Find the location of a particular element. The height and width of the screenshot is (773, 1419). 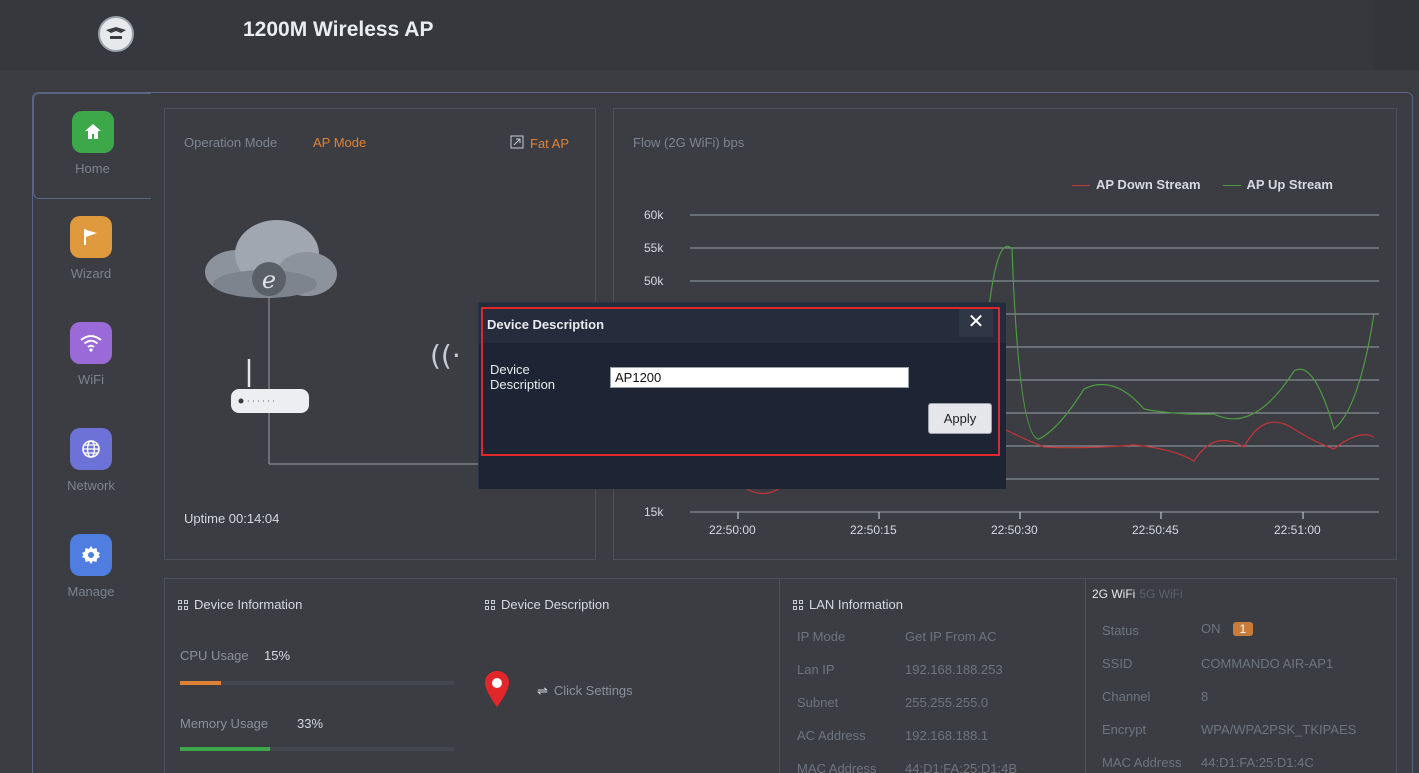

x-tick: 22:50:15 is located at coordinates (873, 530).